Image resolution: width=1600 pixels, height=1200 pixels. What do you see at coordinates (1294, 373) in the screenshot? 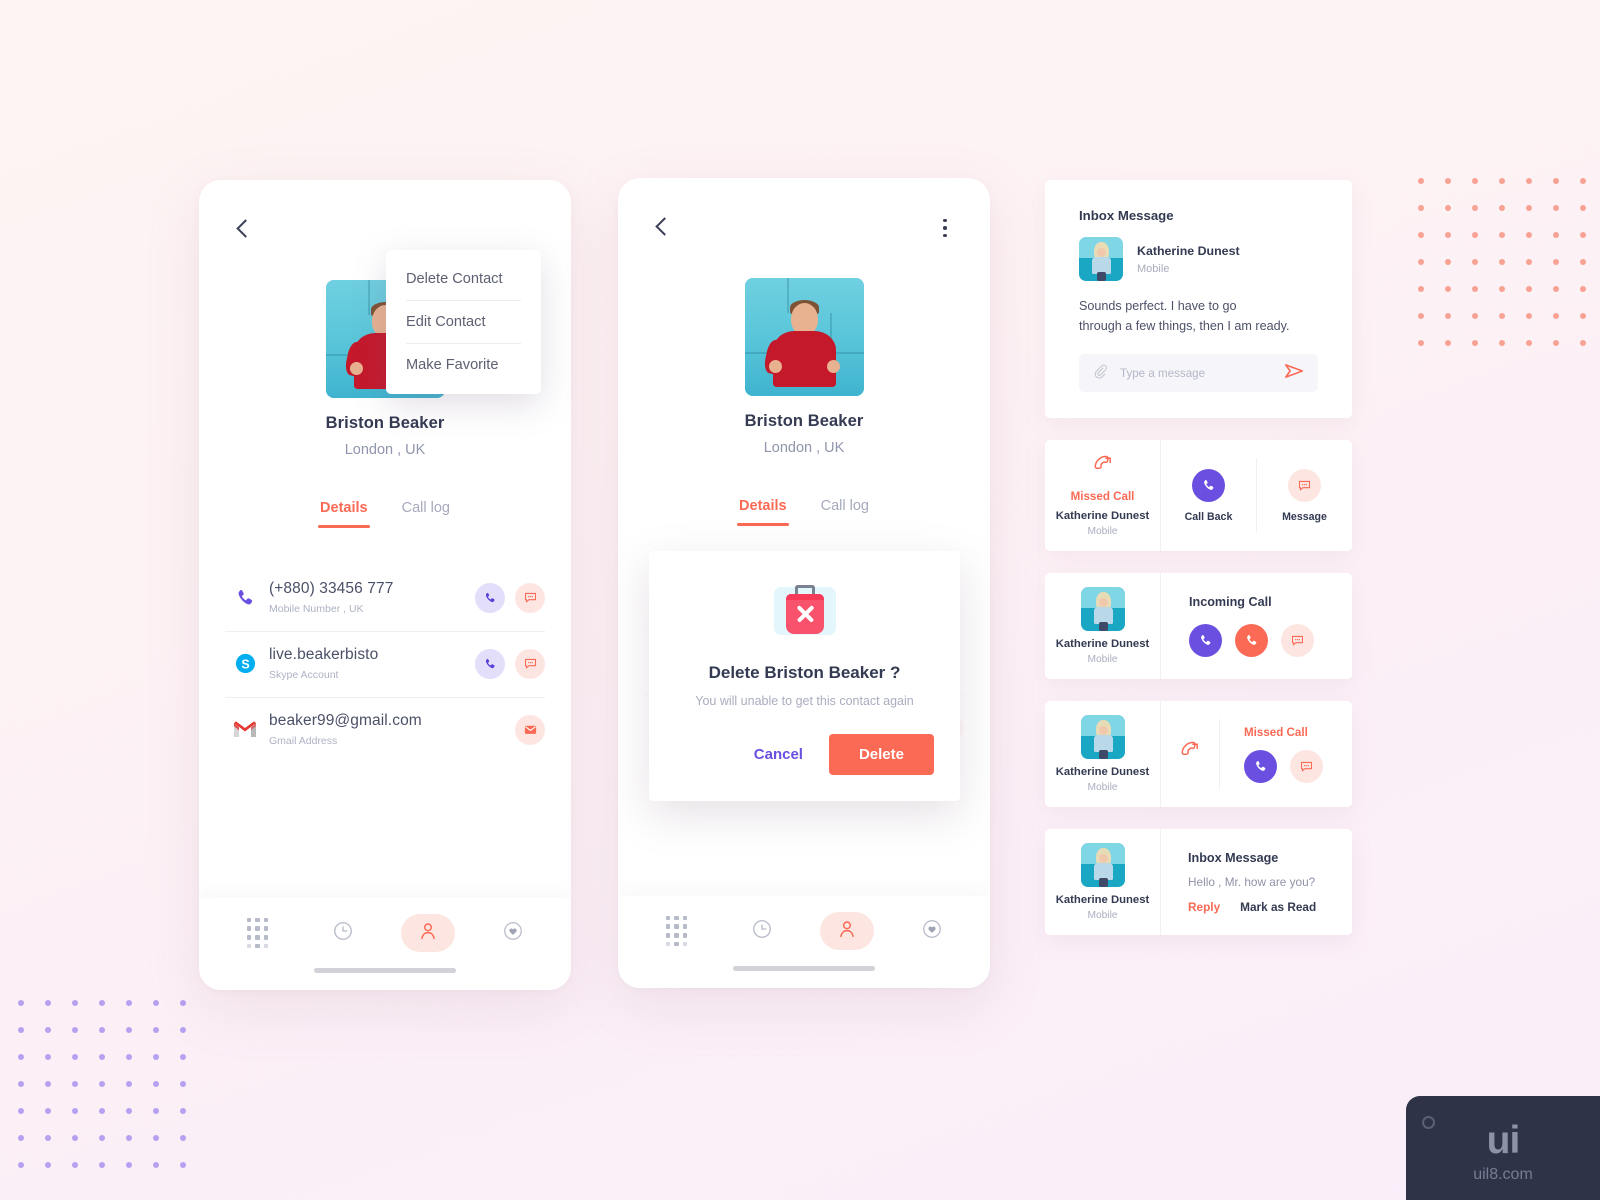
I see `send-icon` at bounding box center [1294, 373].